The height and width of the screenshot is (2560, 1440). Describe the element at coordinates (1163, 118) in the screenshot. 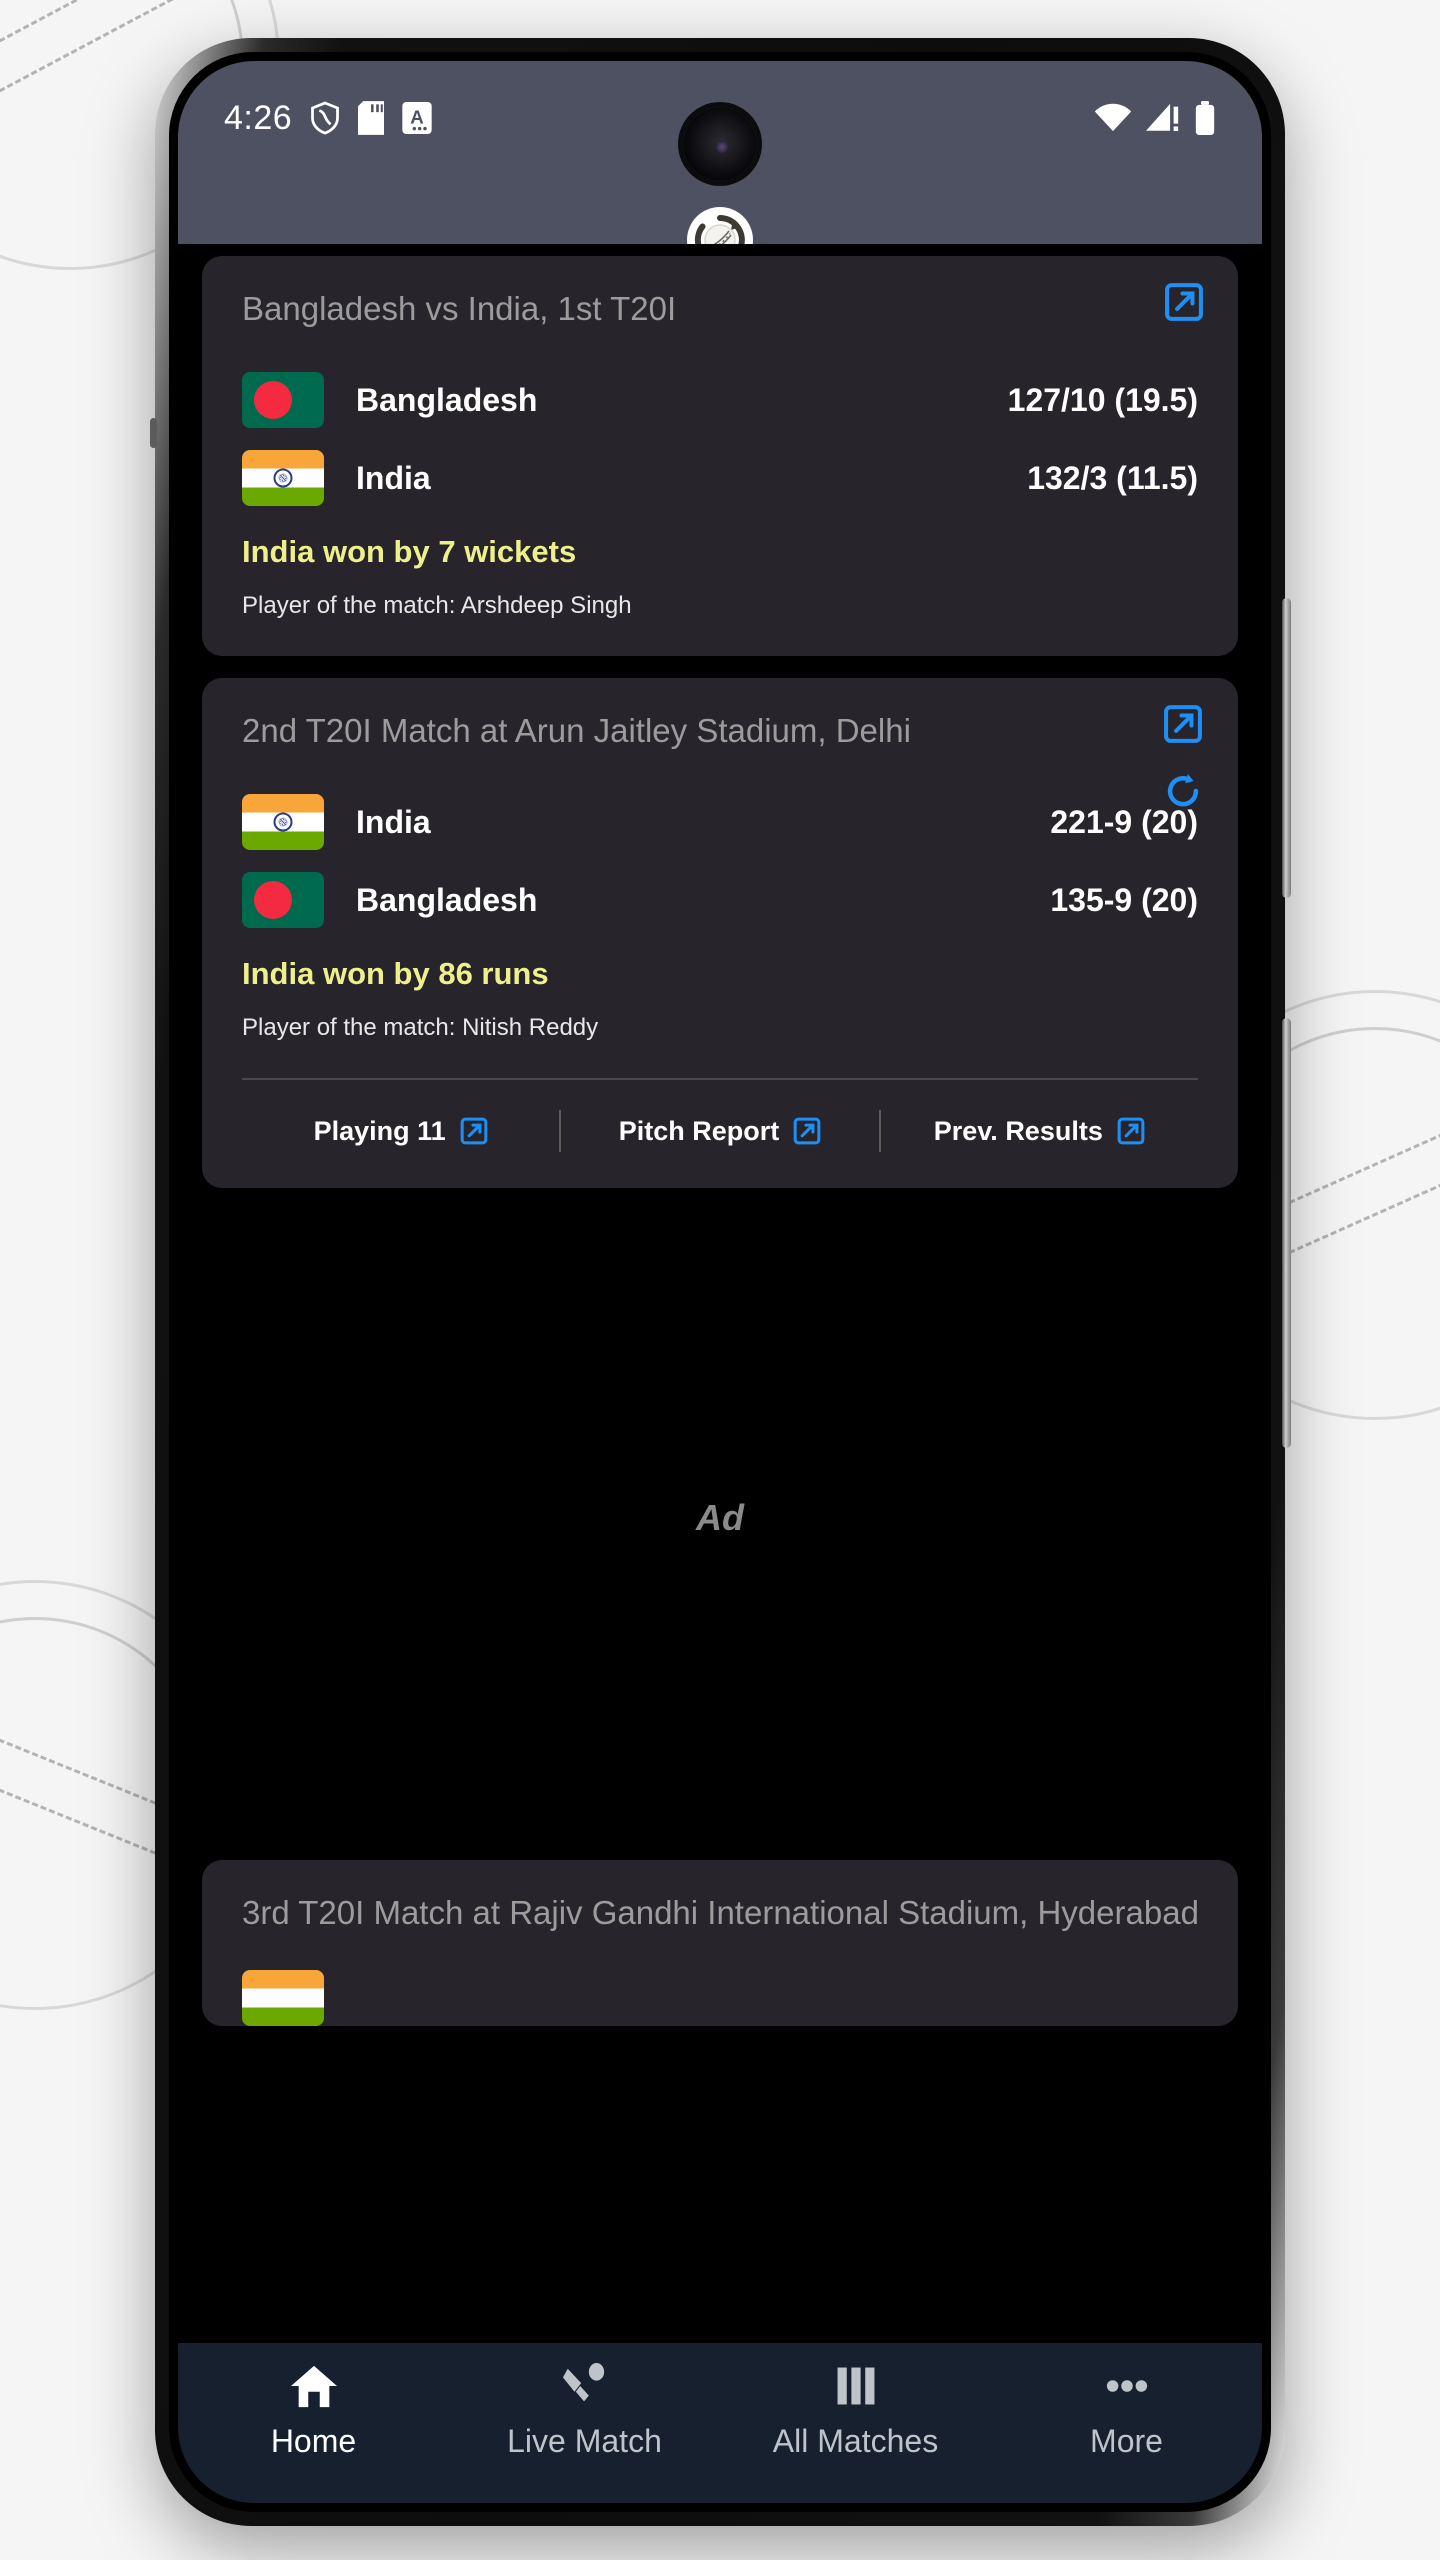

I see `cellular-signal-warning-icon` at that location.